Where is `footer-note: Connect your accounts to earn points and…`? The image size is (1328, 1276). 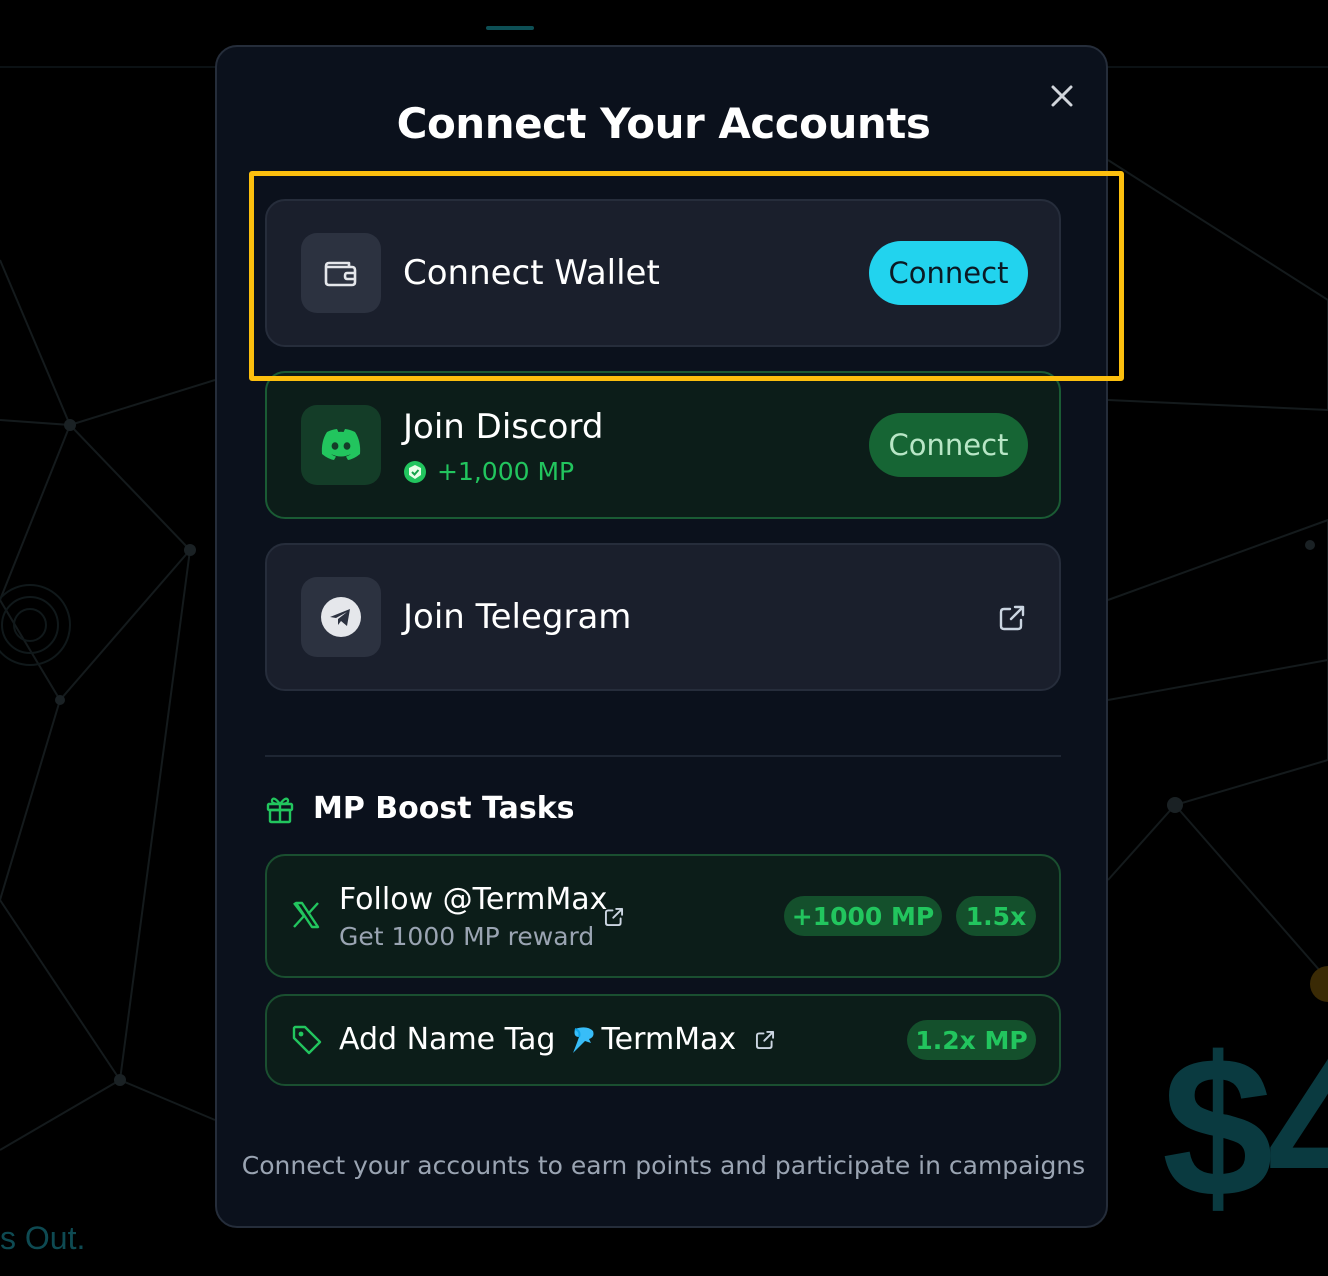
footer-note: Connect your accounts to earn points and… is located at coordinates (663, 1165).